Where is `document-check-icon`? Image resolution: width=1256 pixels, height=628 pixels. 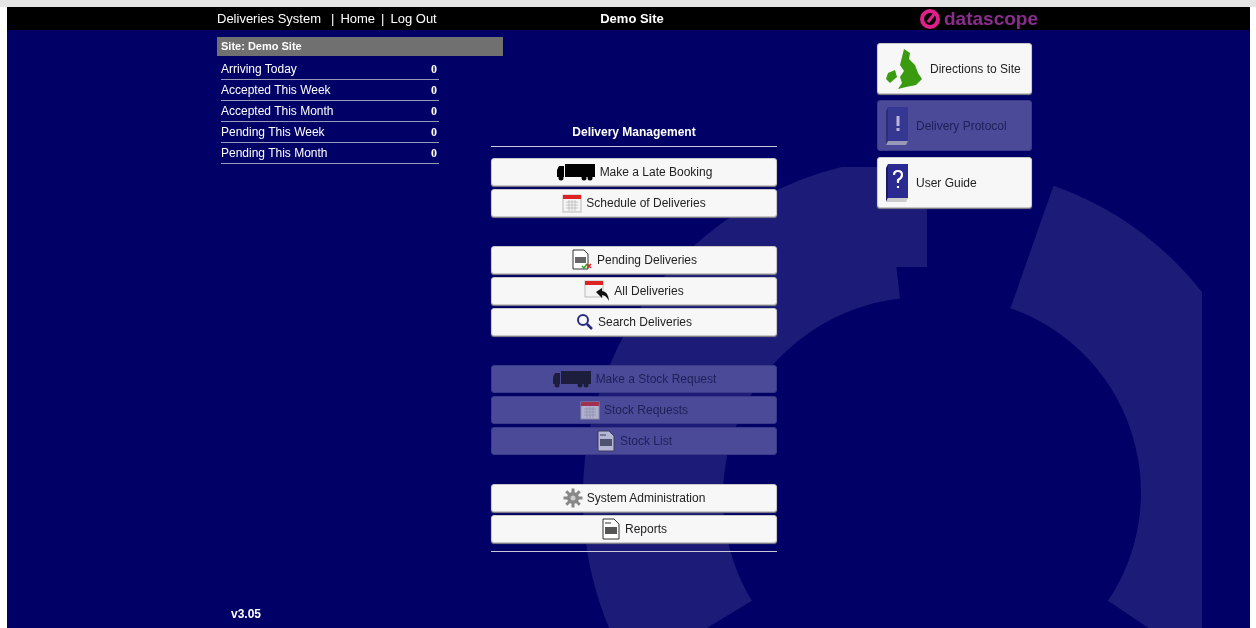 document-check-icon is located at coordinates (581, 260).